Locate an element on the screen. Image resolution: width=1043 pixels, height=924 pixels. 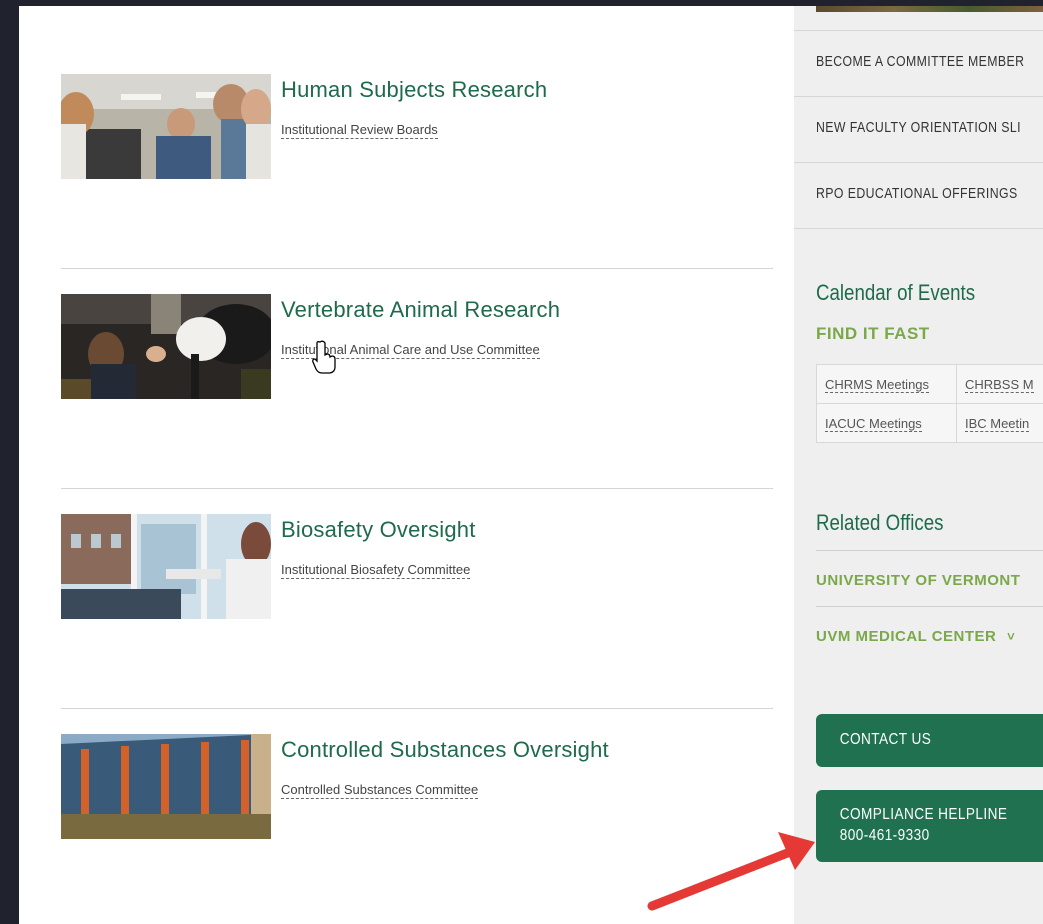
sidebar-banner-image is located at coordinates (929, 9).